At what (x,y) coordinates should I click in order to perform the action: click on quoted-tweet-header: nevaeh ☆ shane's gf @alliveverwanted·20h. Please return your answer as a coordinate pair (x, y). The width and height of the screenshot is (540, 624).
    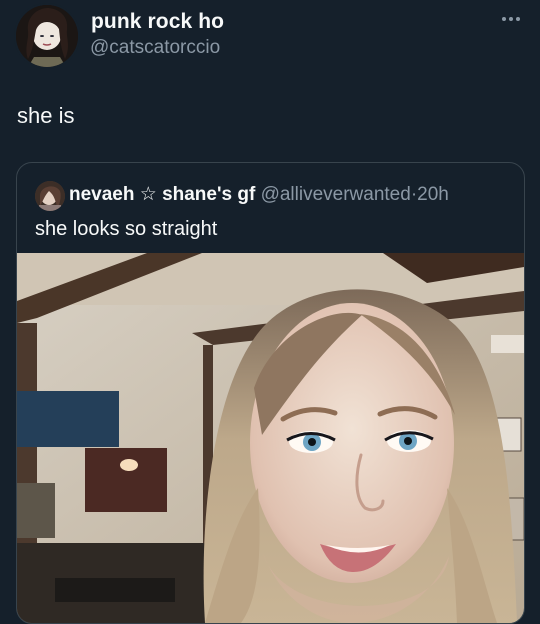
    Looking at the image, I should click on (259, 195).